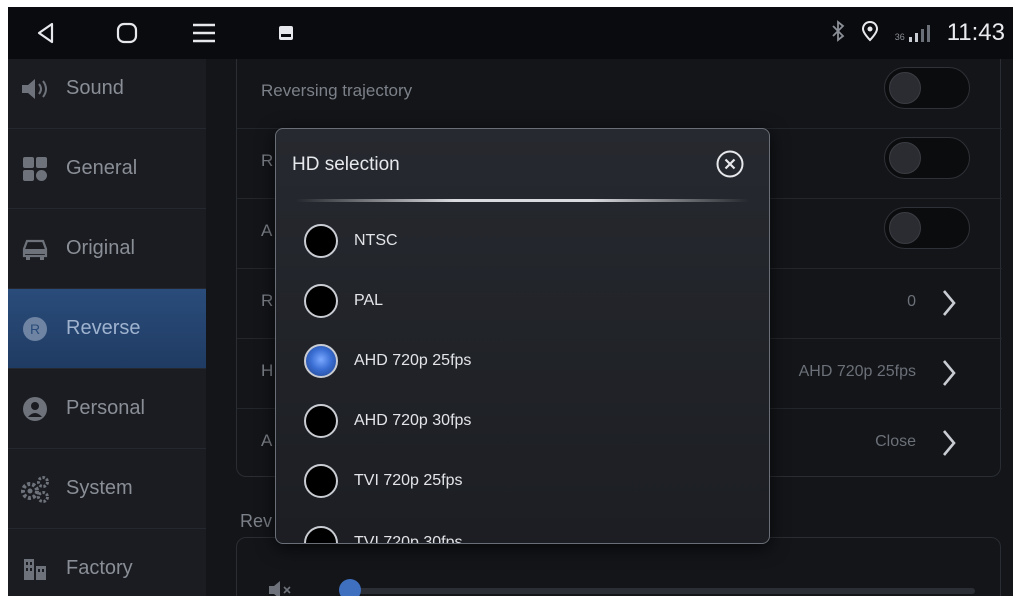  I want to click on setting-row: Reversing trajectory, so click(619, 94).